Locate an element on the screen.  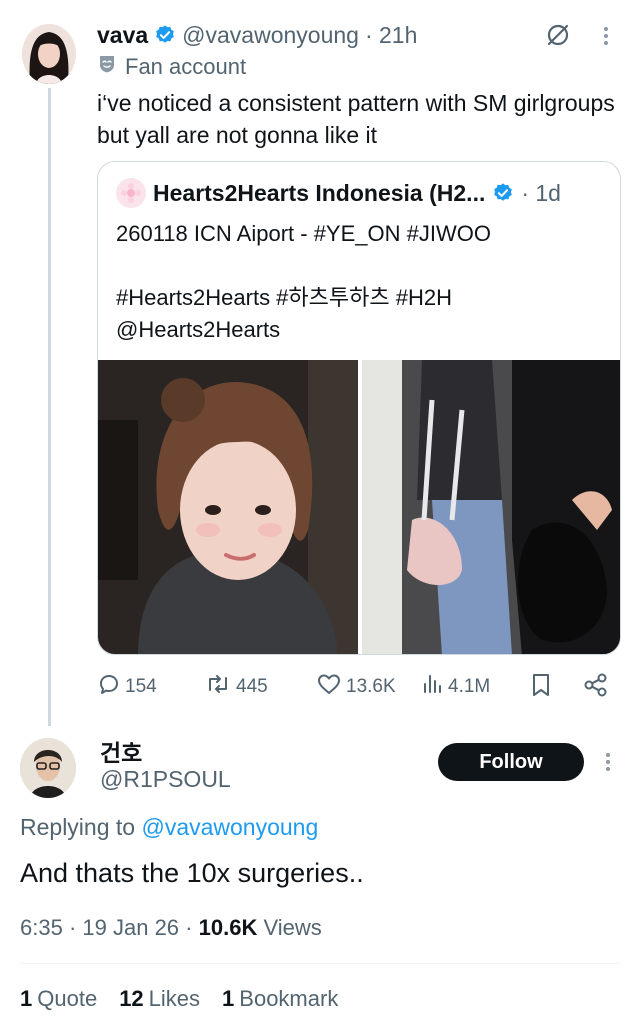
quoted-time: · 1d is located at coordinates (541, 192).